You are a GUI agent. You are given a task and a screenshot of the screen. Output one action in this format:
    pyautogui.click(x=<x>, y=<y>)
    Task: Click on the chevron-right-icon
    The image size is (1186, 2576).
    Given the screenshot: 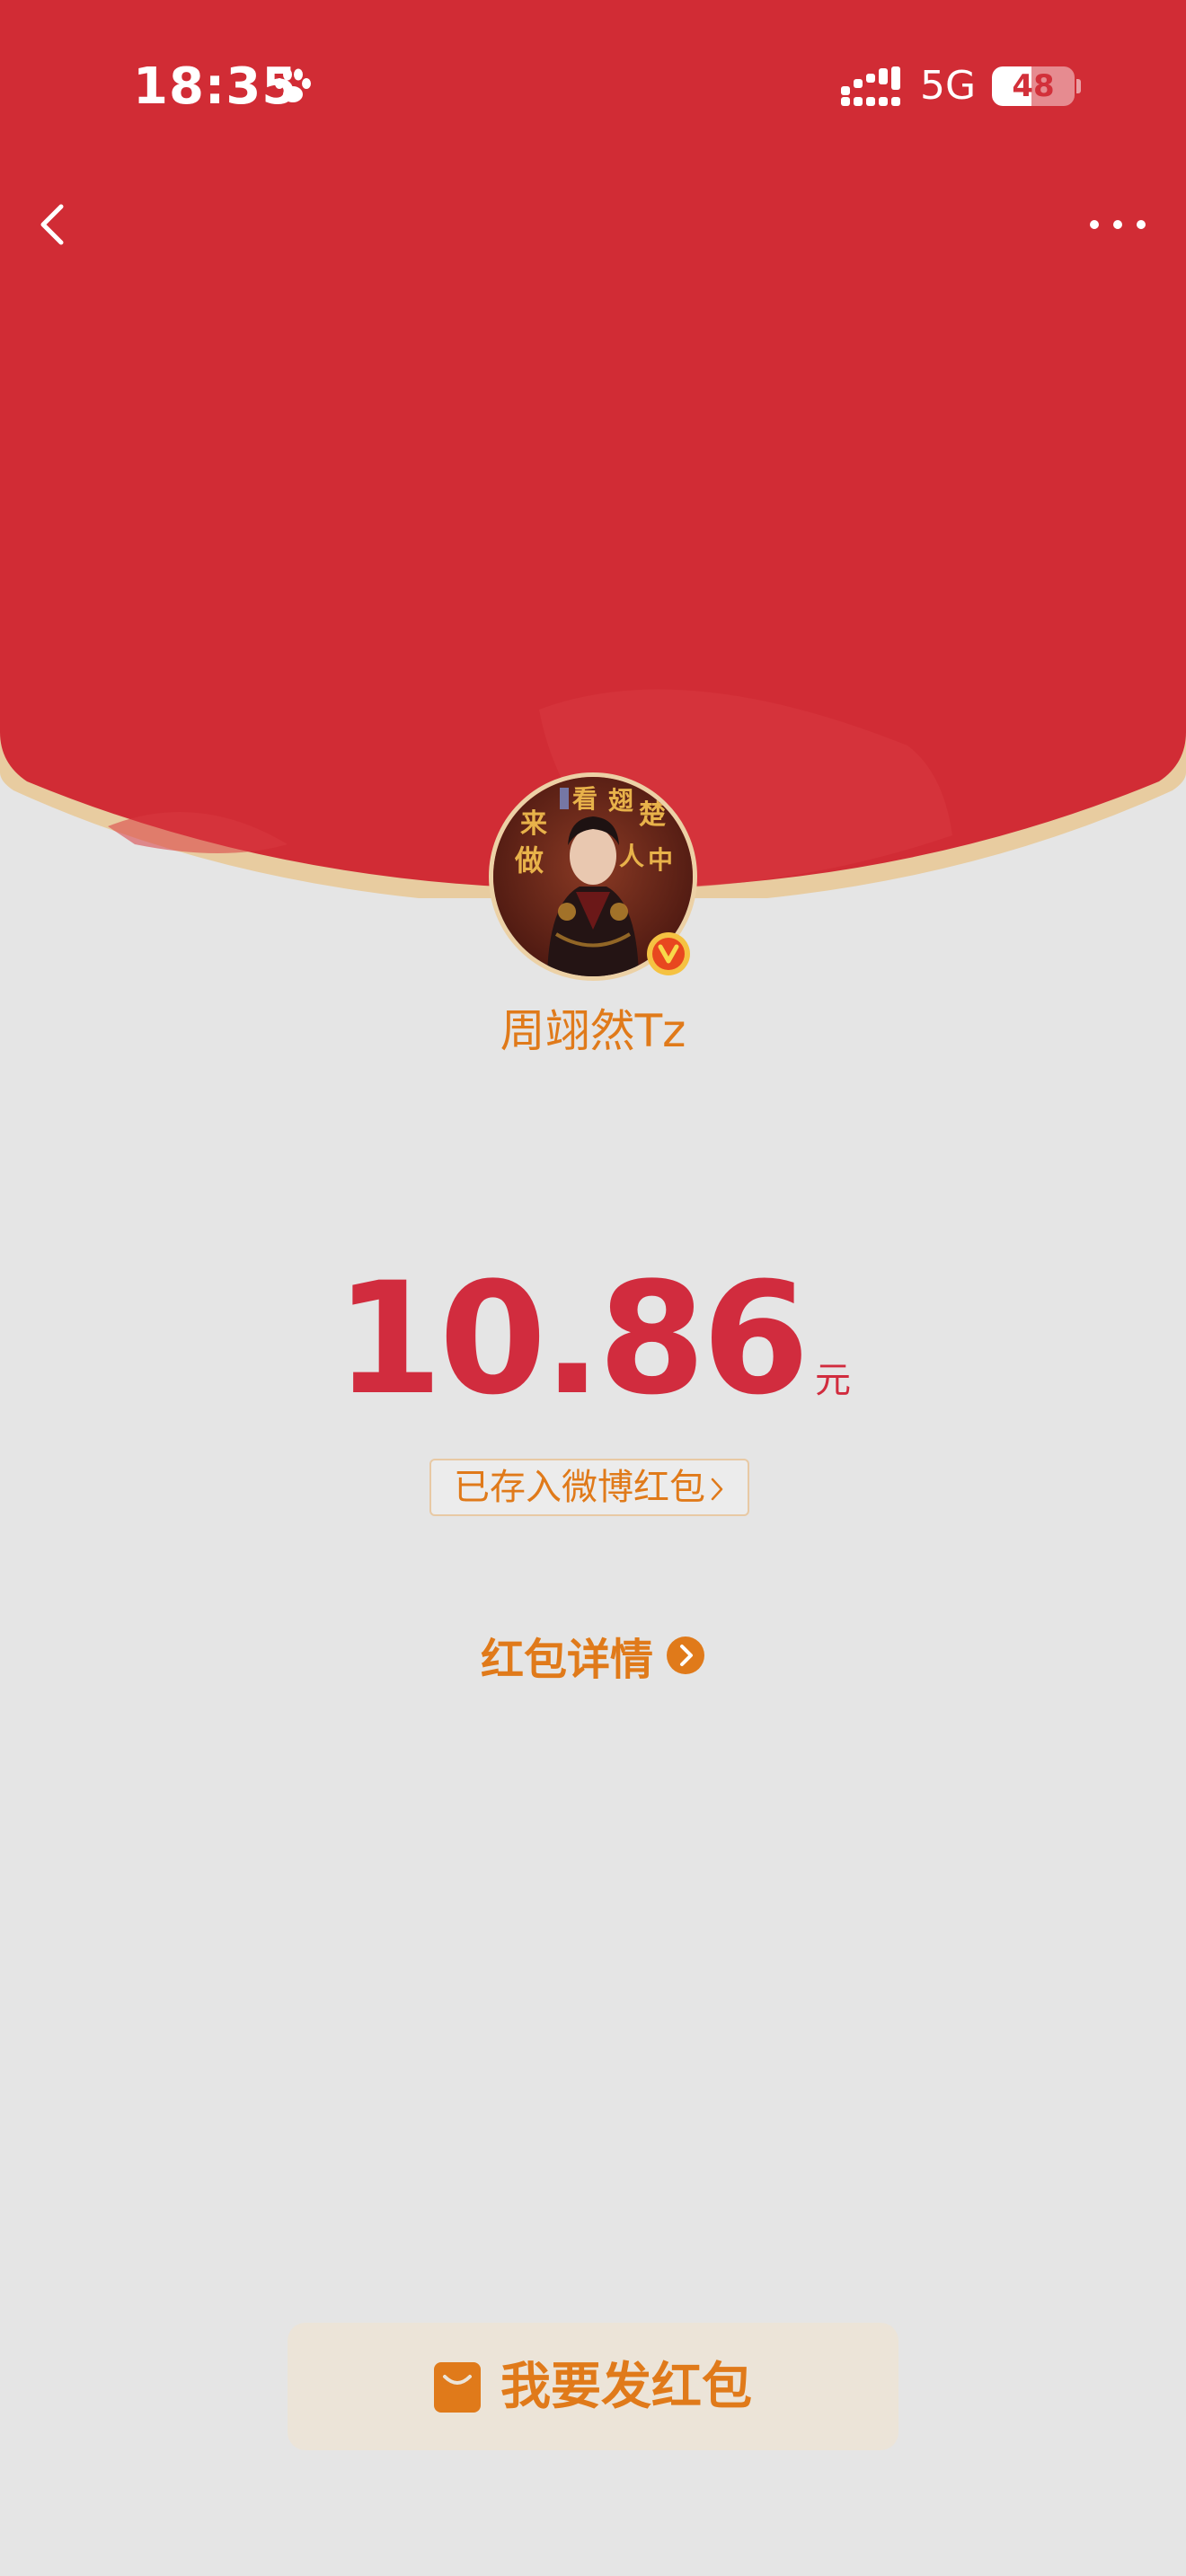 What is the action you would take?
    pyautogui.click(x=717, y=1489)
    